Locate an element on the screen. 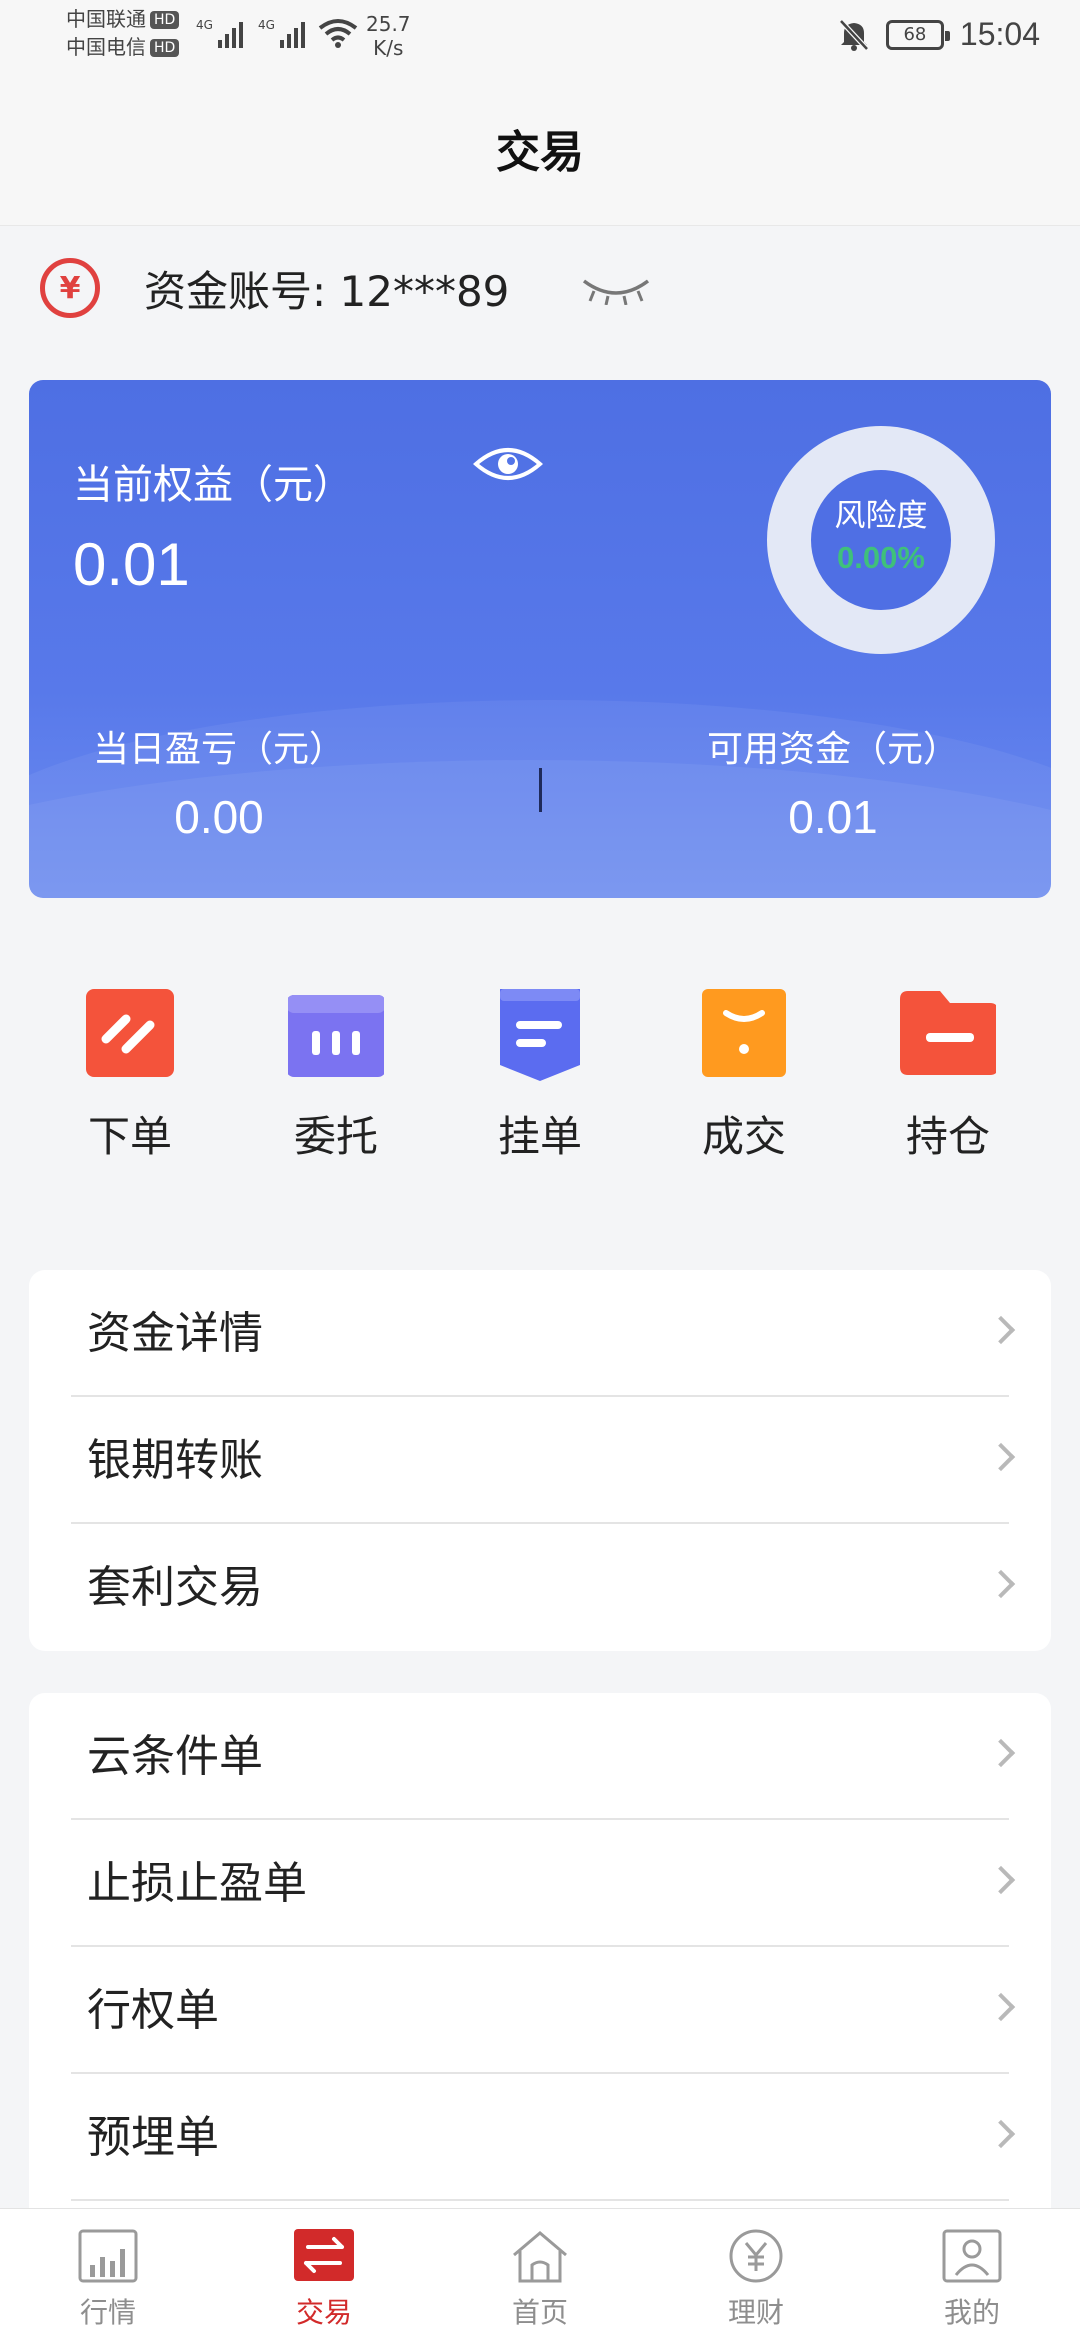 The height and width of the screenshot is (2340, 1080). action-place-order: 下单 is located at coordinates (130, 1074).